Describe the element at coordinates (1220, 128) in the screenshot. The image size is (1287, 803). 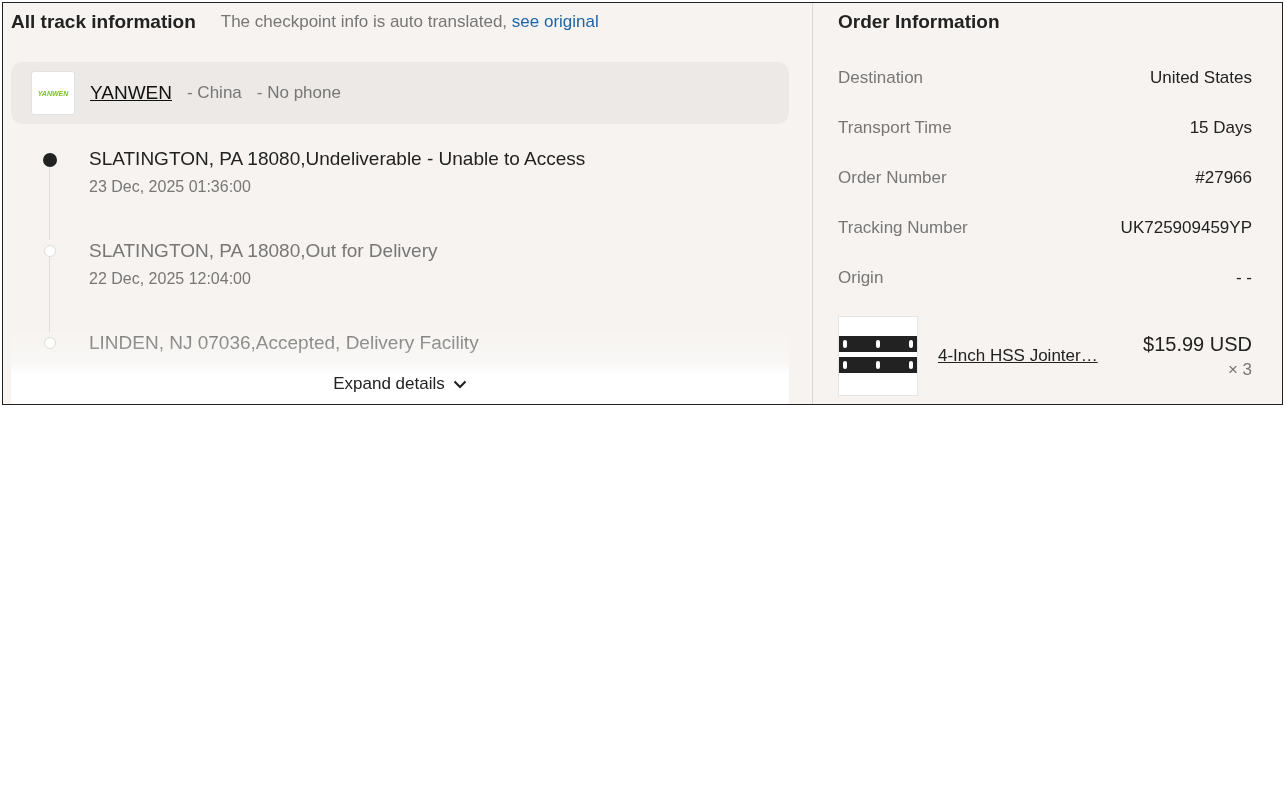
I see `info-value: 15 Days` at that location.